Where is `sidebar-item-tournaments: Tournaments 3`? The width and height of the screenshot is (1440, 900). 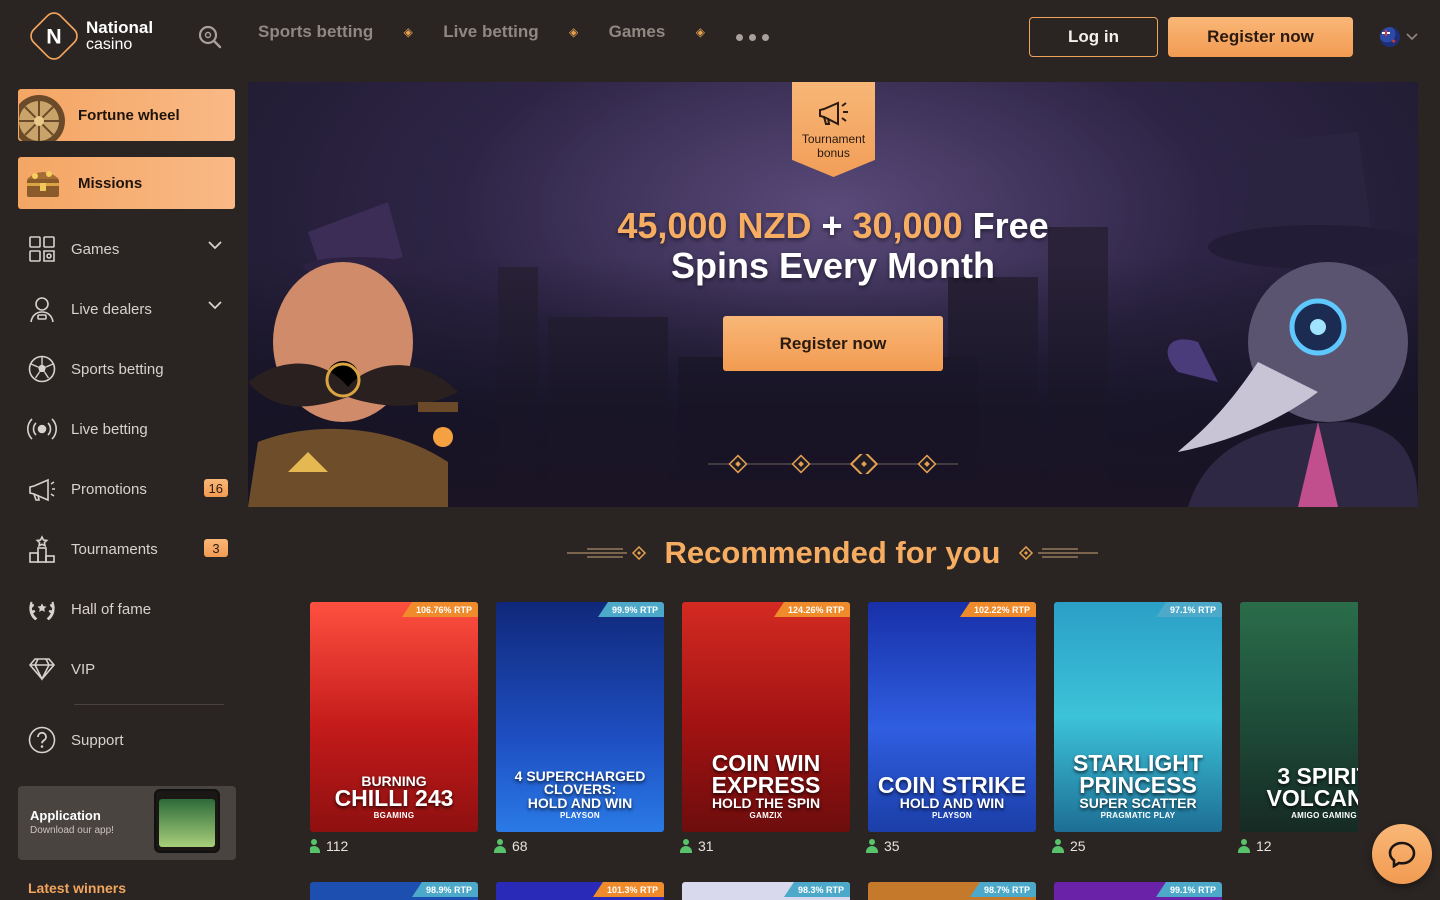 sidebar-item-tournaments: Tournaments 3 is located at coordinates (127, 549).